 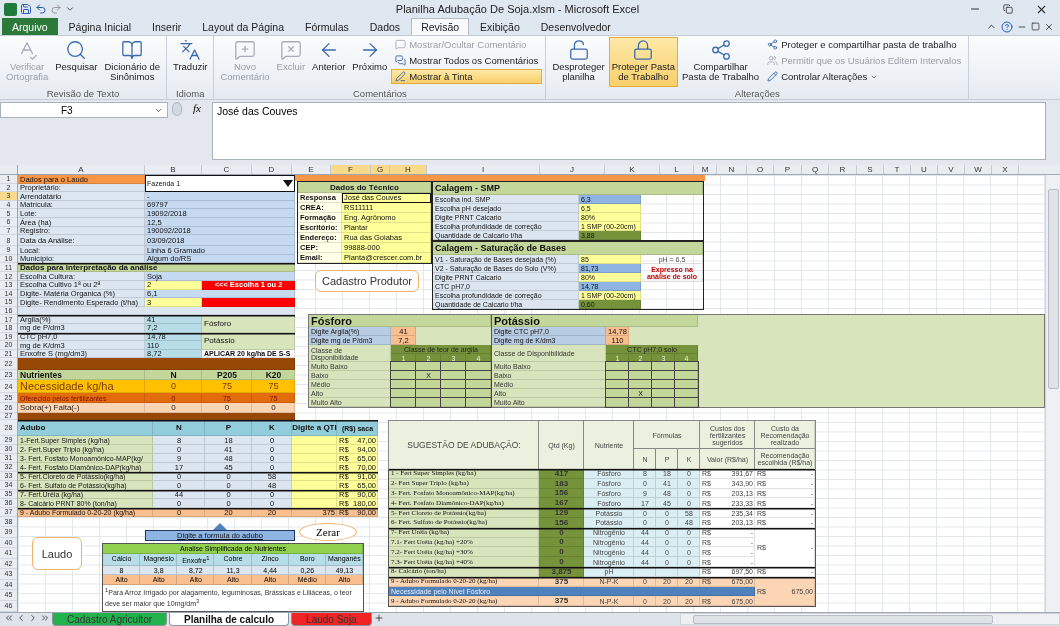 I want to click on column-heading: Q, so click(x=815, y=169).